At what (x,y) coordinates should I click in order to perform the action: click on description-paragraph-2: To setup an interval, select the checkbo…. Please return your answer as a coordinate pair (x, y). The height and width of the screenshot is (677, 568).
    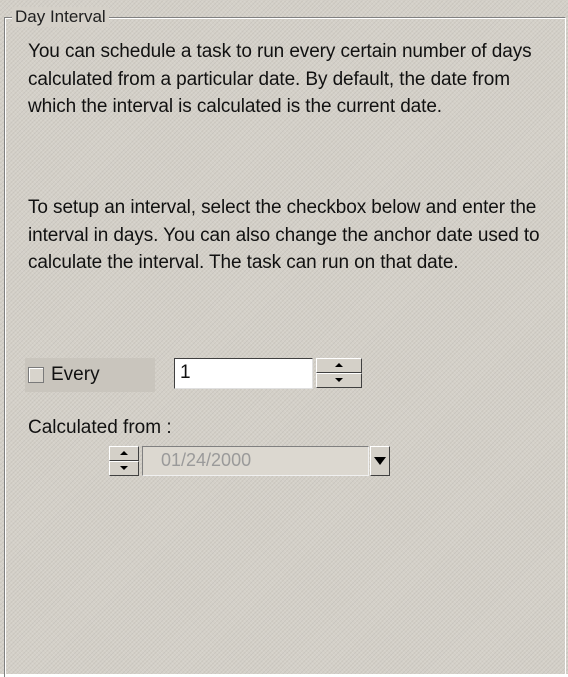
    Looking at the image, I should click on (284, 235).